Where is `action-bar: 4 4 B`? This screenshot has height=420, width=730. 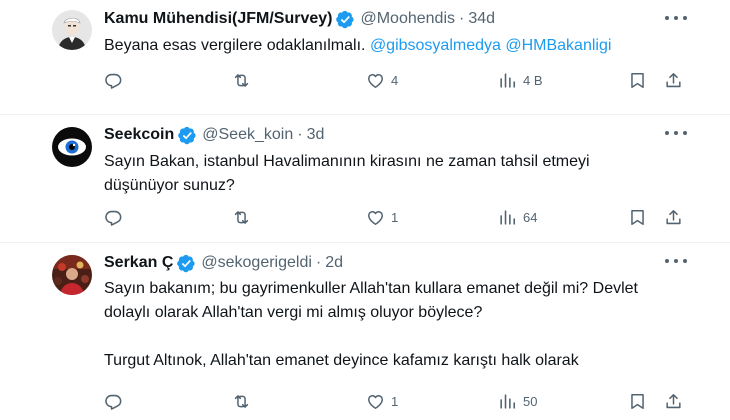 action-bar: 4 4 B is located at coordinates (395, 80).